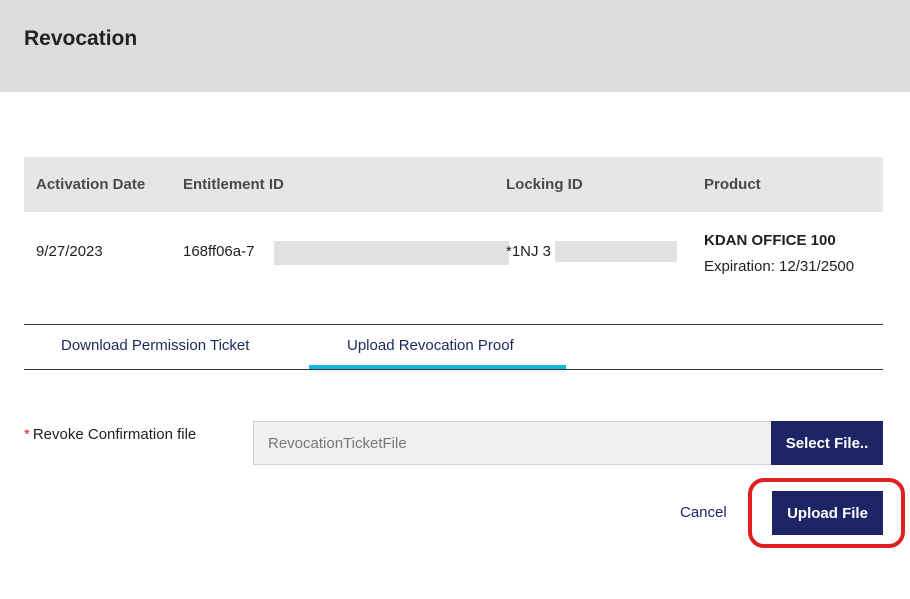 The width and height of the screenshot is (910, 599). Describe the element at coordinates (155, 345) in the screenshot. I see `tab-download-permission-ticket: Download Permission Ticket` at that location.